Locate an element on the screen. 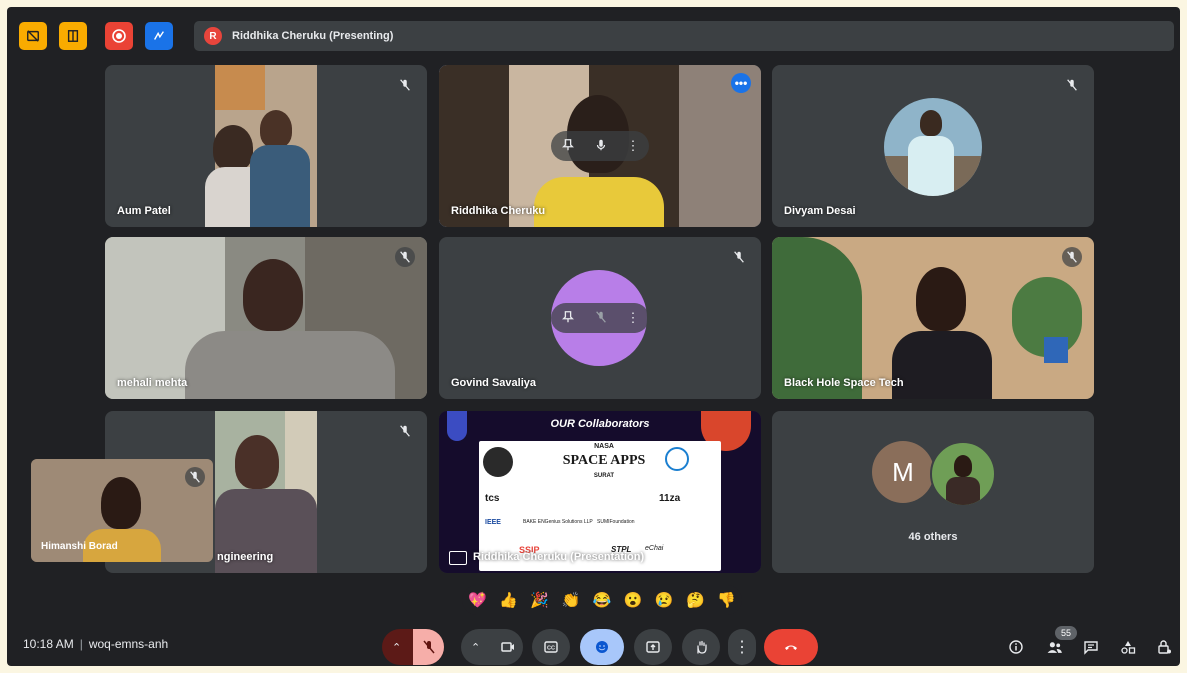 The width and height of the screenshot is (1187, 673). partner-logo: tcs is located at coordinates (492, 498).